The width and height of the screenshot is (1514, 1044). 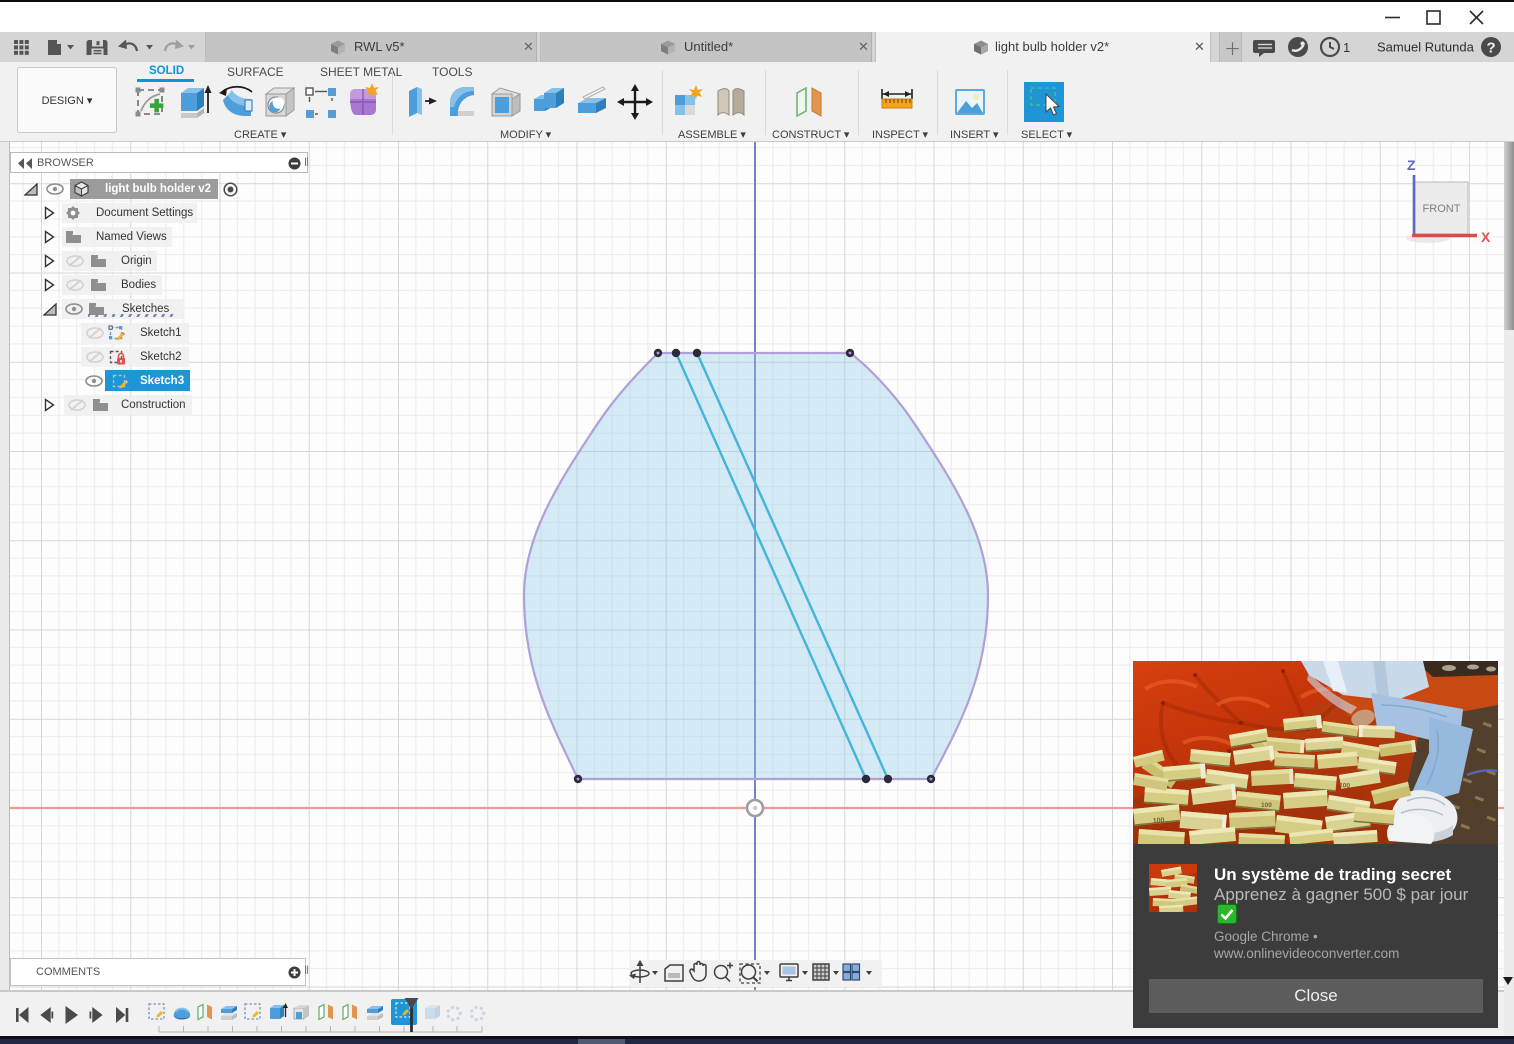 I want to click on svg-text: X, so click(x=1486, y=237).